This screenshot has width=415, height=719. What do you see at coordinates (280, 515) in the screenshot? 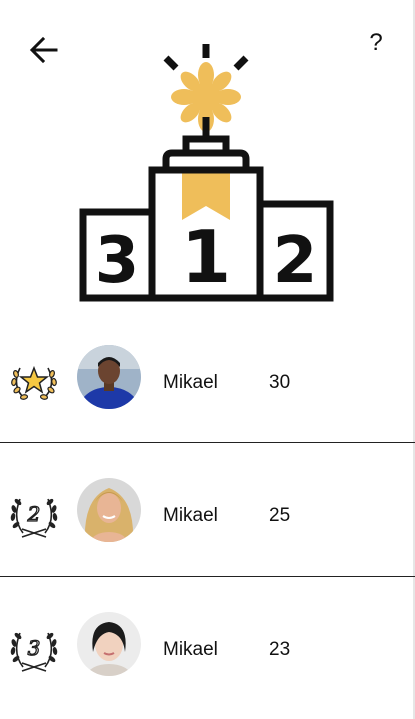
I see `player-score: 25` at bounding box center [280, 515].